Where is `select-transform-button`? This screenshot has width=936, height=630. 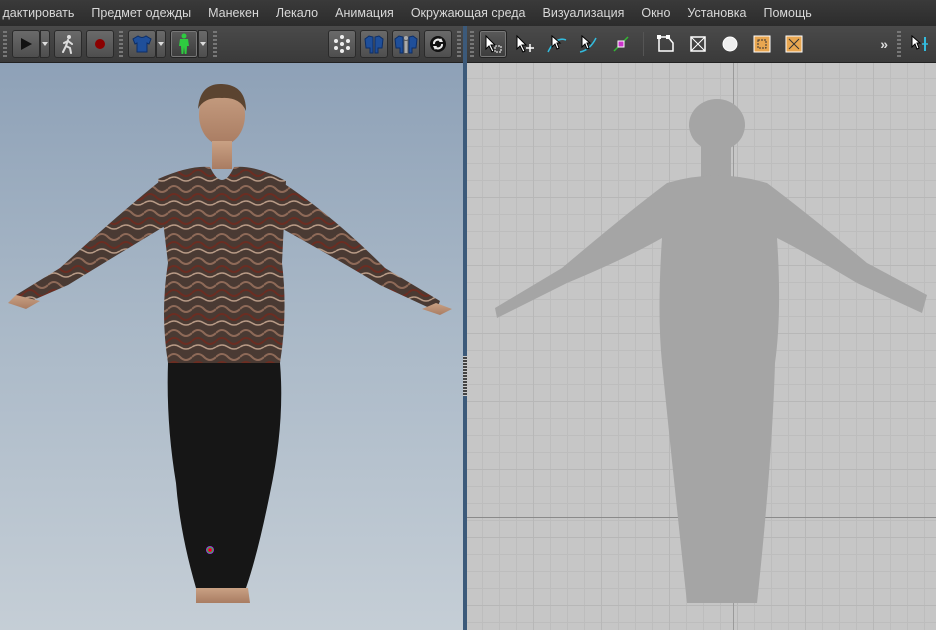
select-transform-button is located at coordinates (525, 44).